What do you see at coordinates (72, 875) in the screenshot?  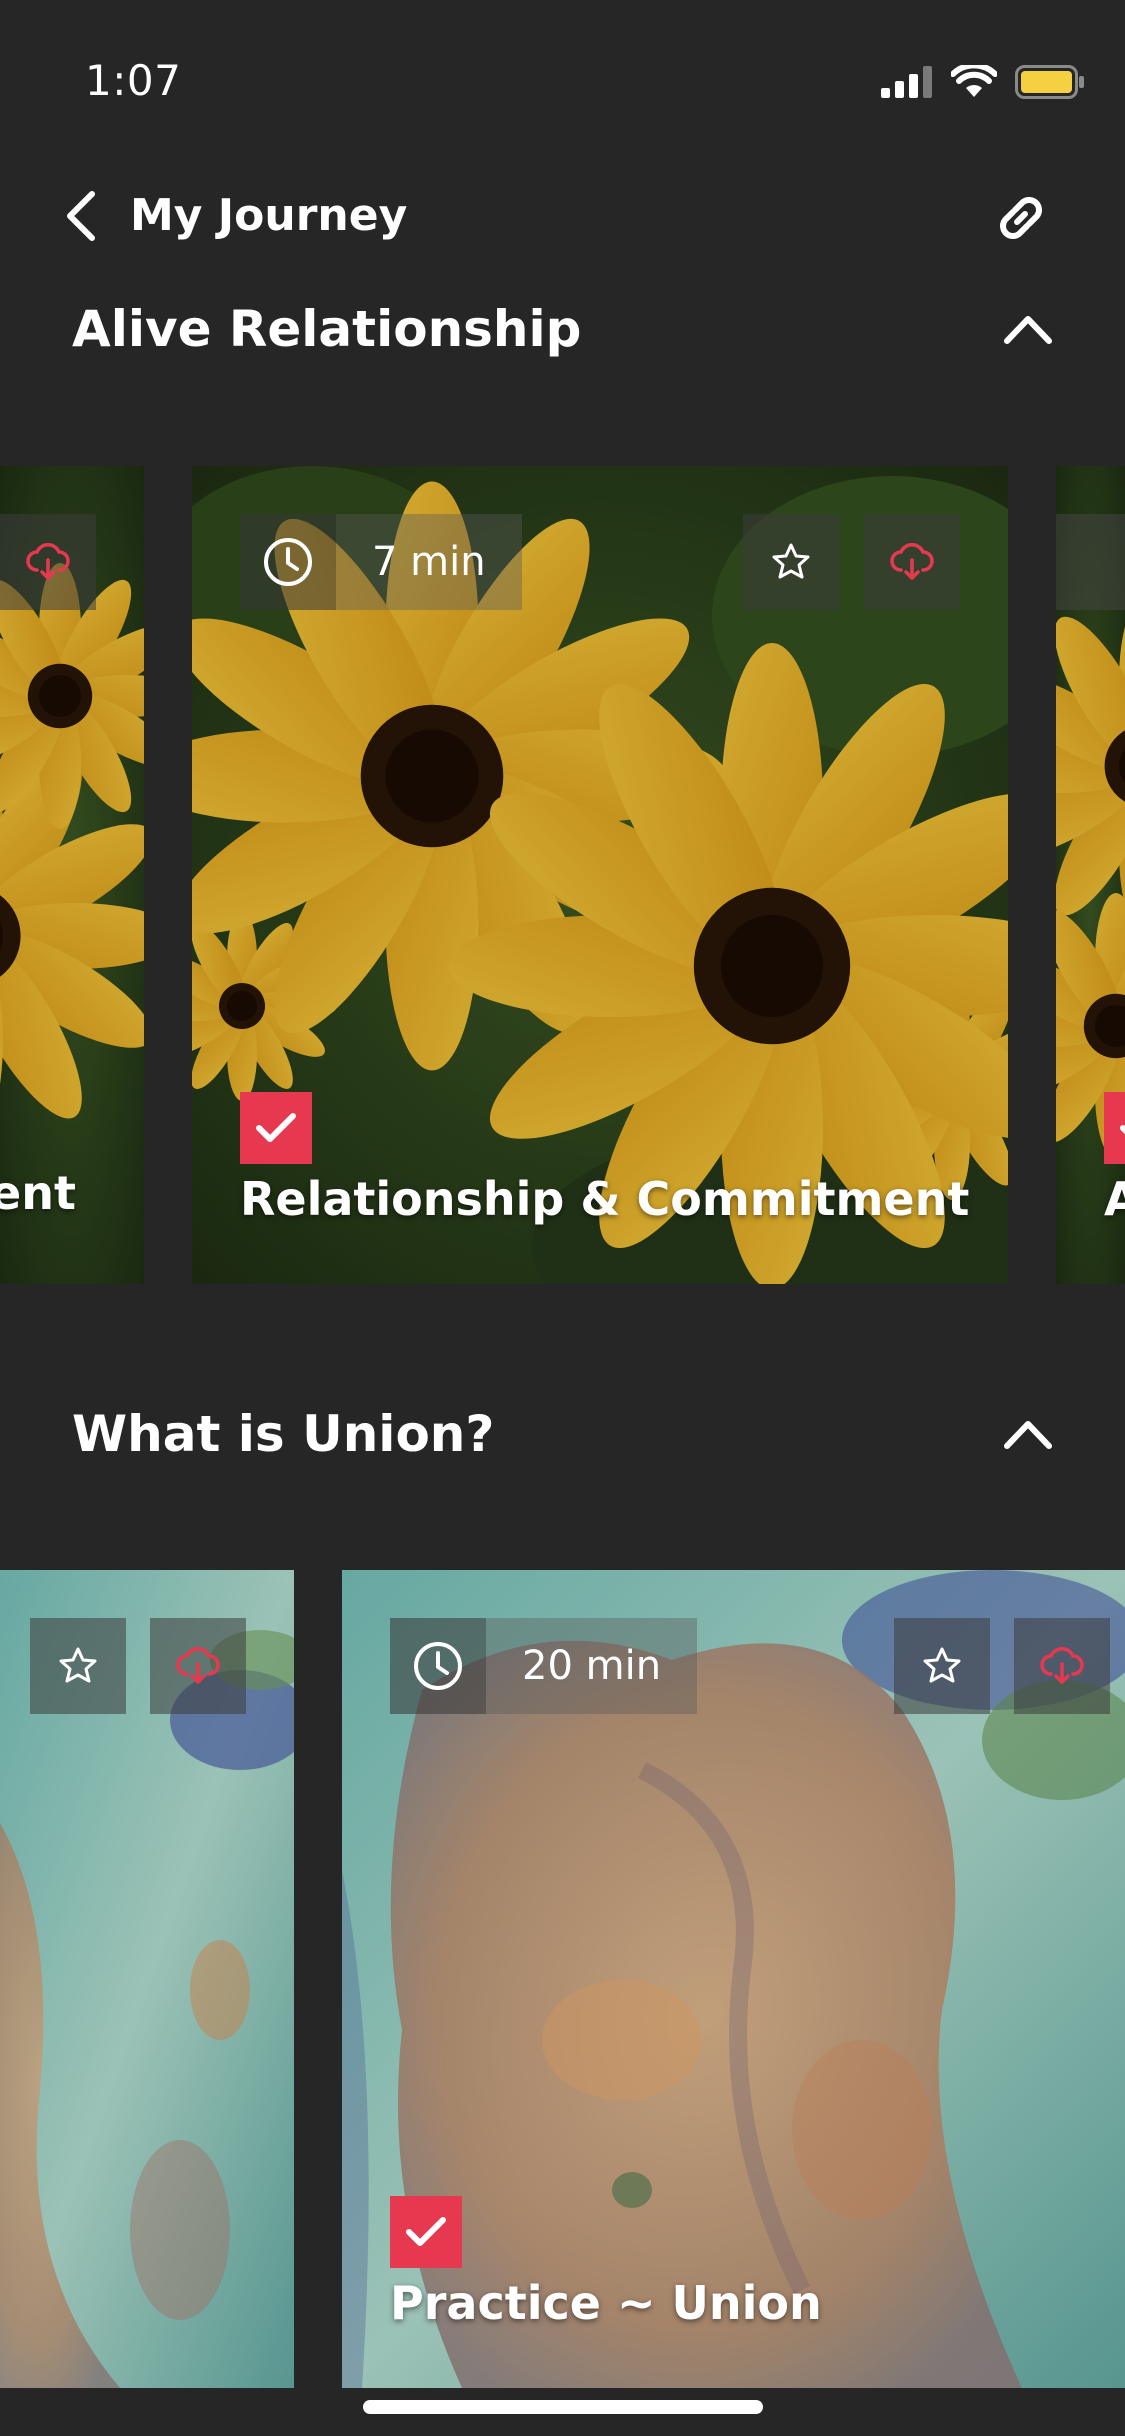 I see `card-partial-left: ent` at bounding box center [72, 875].